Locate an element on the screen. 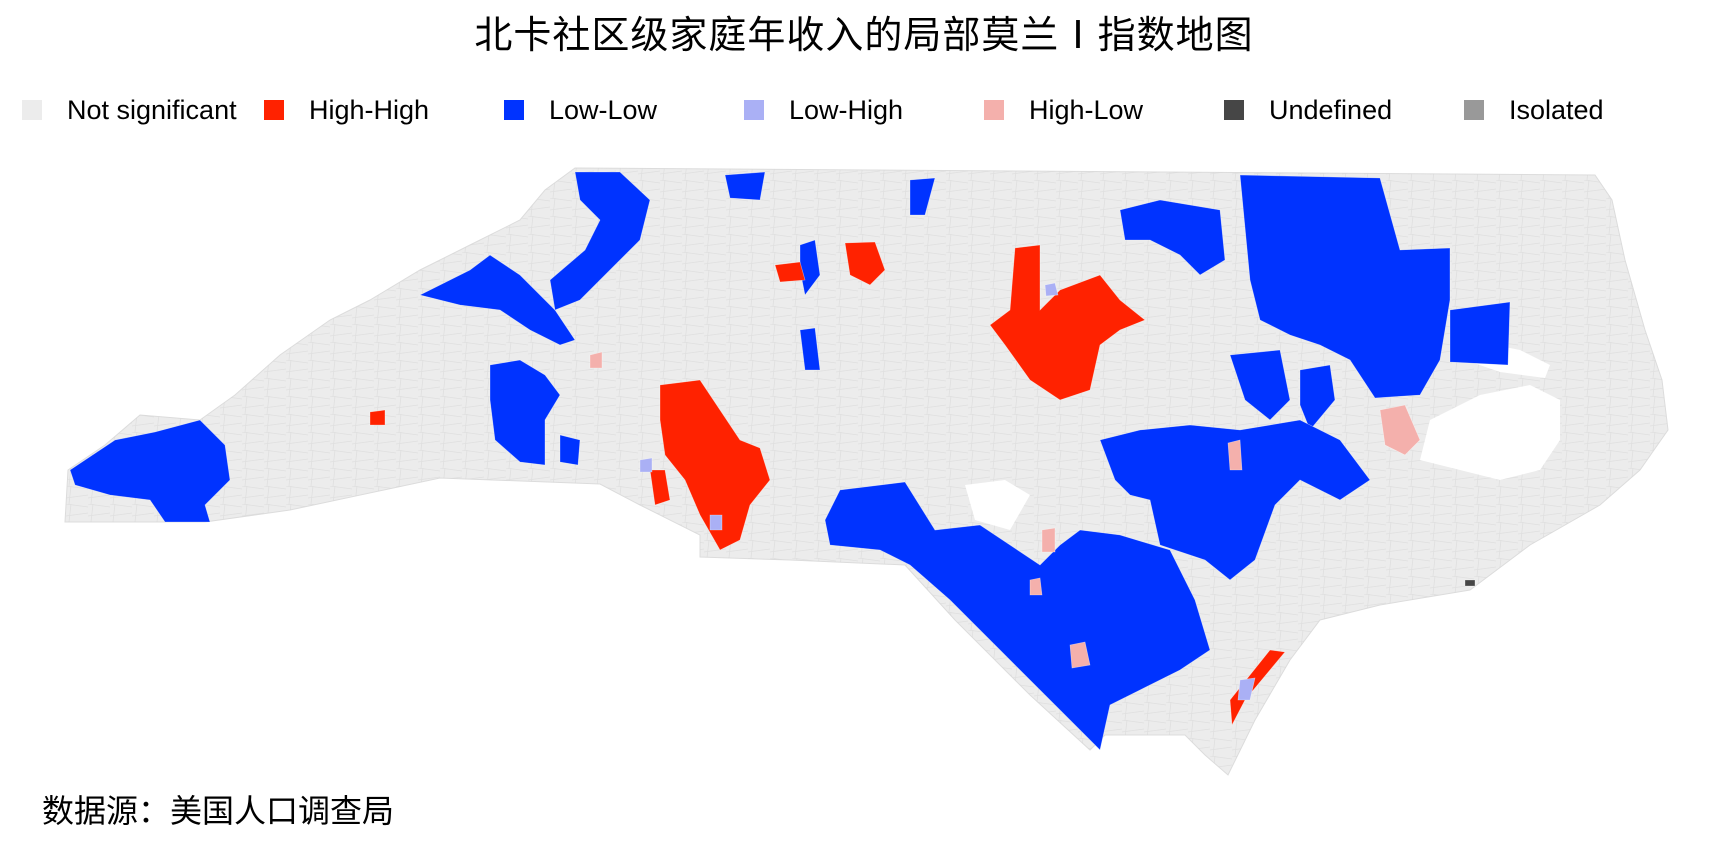 The height and width of the screenshot is (864, 1728). legend-item-isolated: Isolated is located at coordinates (1534, 110).